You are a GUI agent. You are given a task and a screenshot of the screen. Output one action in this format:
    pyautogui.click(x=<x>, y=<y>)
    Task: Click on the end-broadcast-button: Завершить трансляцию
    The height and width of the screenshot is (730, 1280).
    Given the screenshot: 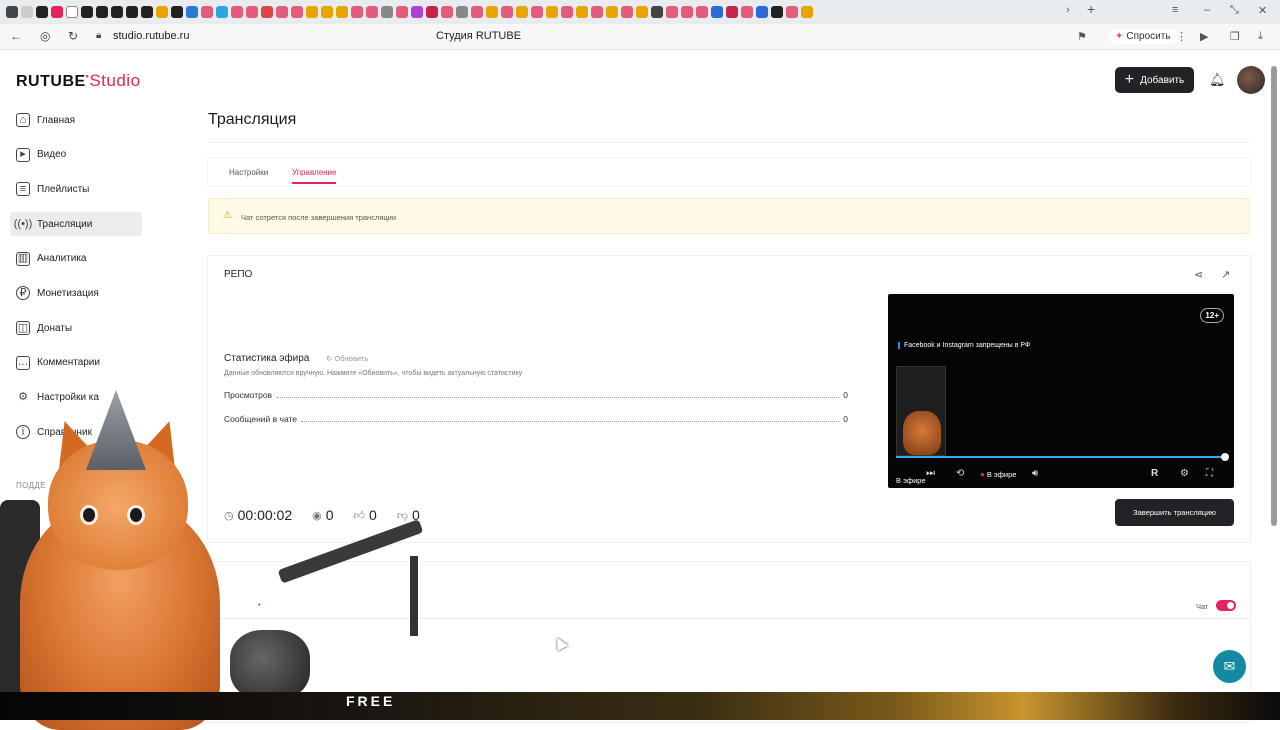 What is the action you would take?
    pyautogui.click(x=1174, y=512)
    